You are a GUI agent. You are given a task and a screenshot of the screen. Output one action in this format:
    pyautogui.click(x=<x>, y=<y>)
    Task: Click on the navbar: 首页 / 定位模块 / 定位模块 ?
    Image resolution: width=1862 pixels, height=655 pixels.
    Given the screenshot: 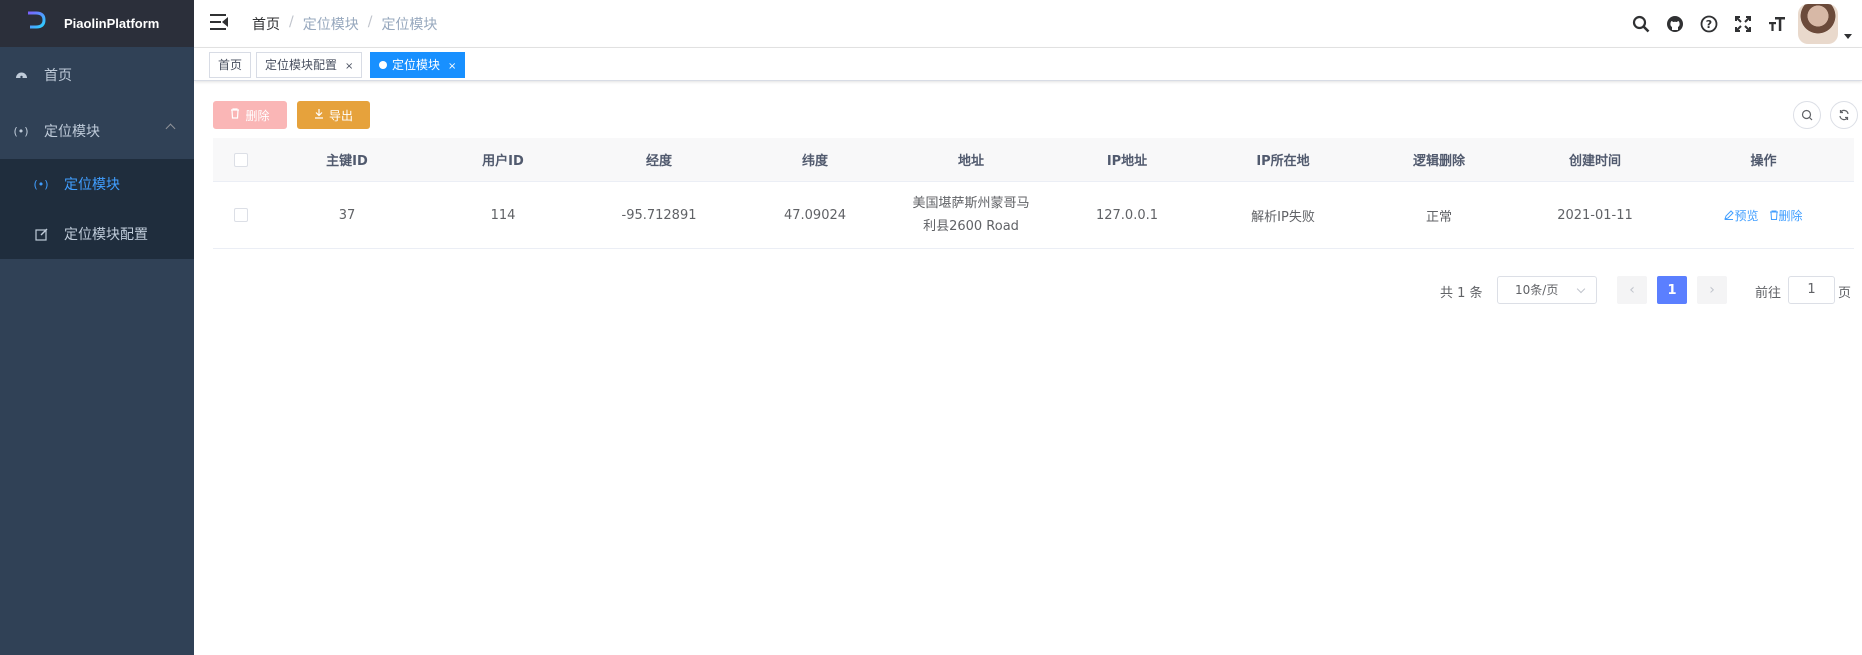 What is the action you would take?
    pyautogui.click(x=1028, y=24)
    